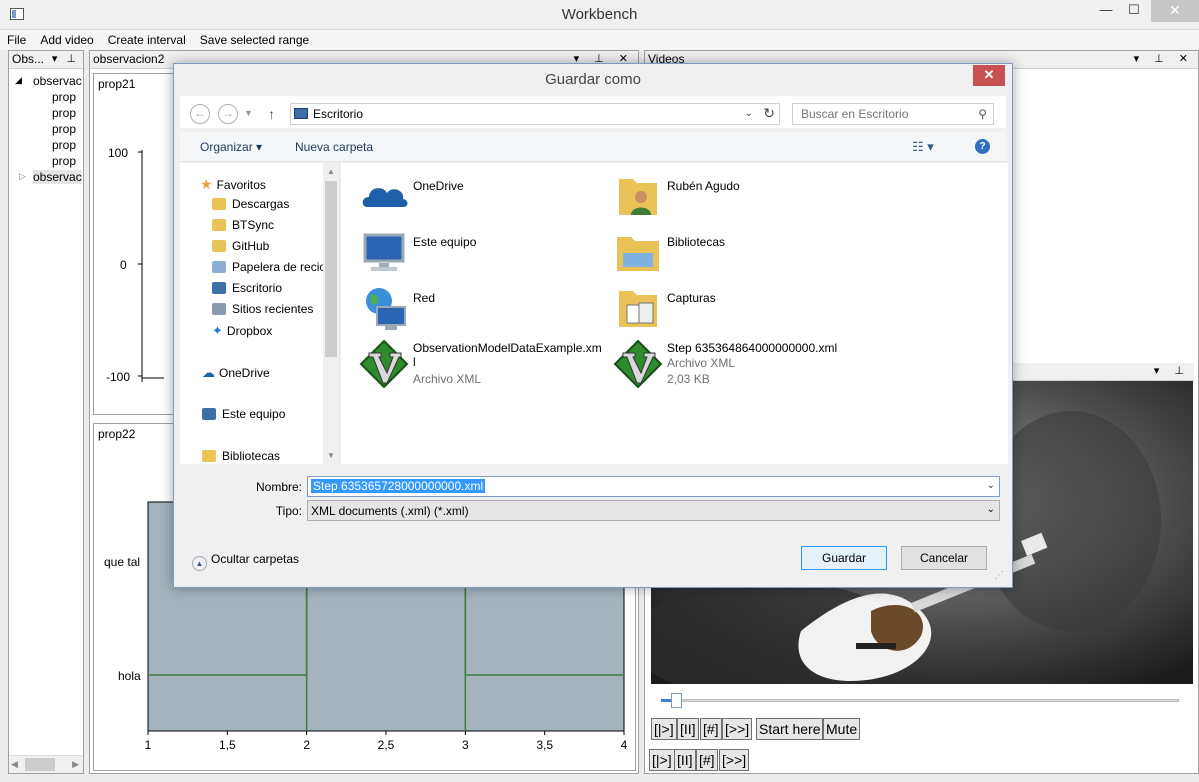  What do you see at coordinates (691, 298) in the screenshot?
I see `file-name: Capturas` at bounding box center [691, 298].